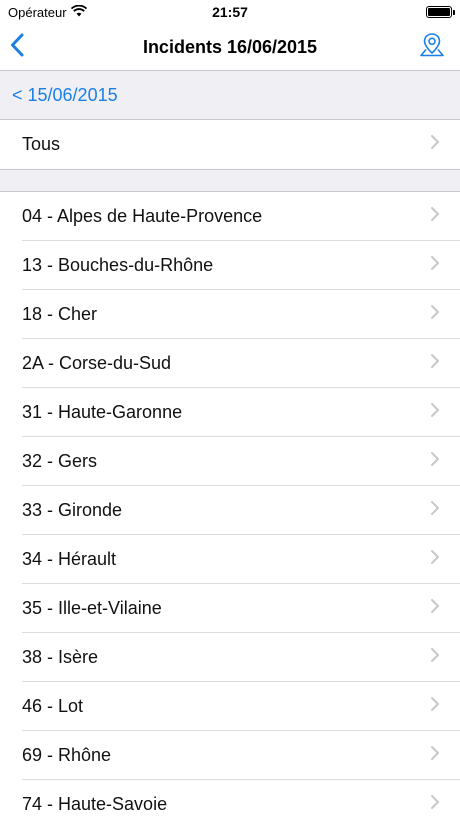 Image resolution: width=460 pixels, height=818 pixels. I want to click on list-item-label: 35 - Ille-et-Vilaine, so click(92, 608).